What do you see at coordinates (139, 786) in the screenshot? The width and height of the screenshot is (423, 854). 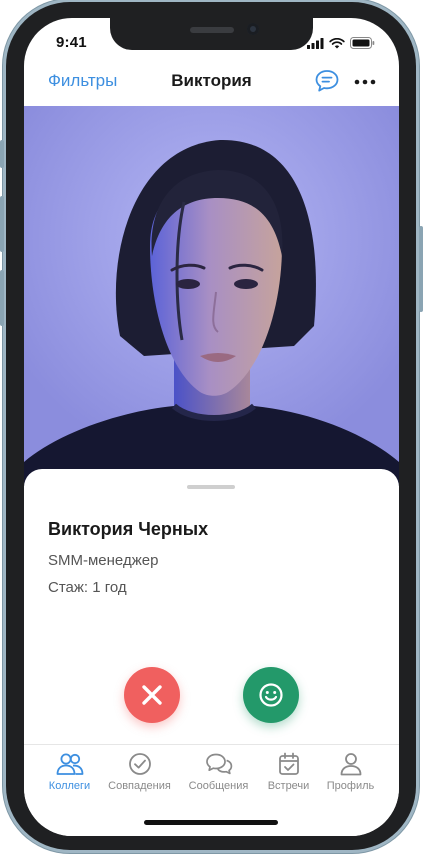 I see `tab-label: Совпадения` at bounding box center [139, 786].